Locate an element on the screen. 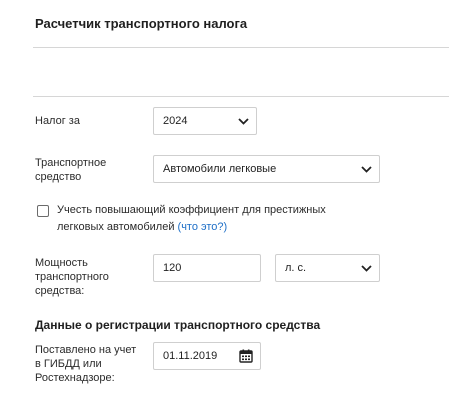  power-label-line2: транспортного is located at coordinates (72, 277).